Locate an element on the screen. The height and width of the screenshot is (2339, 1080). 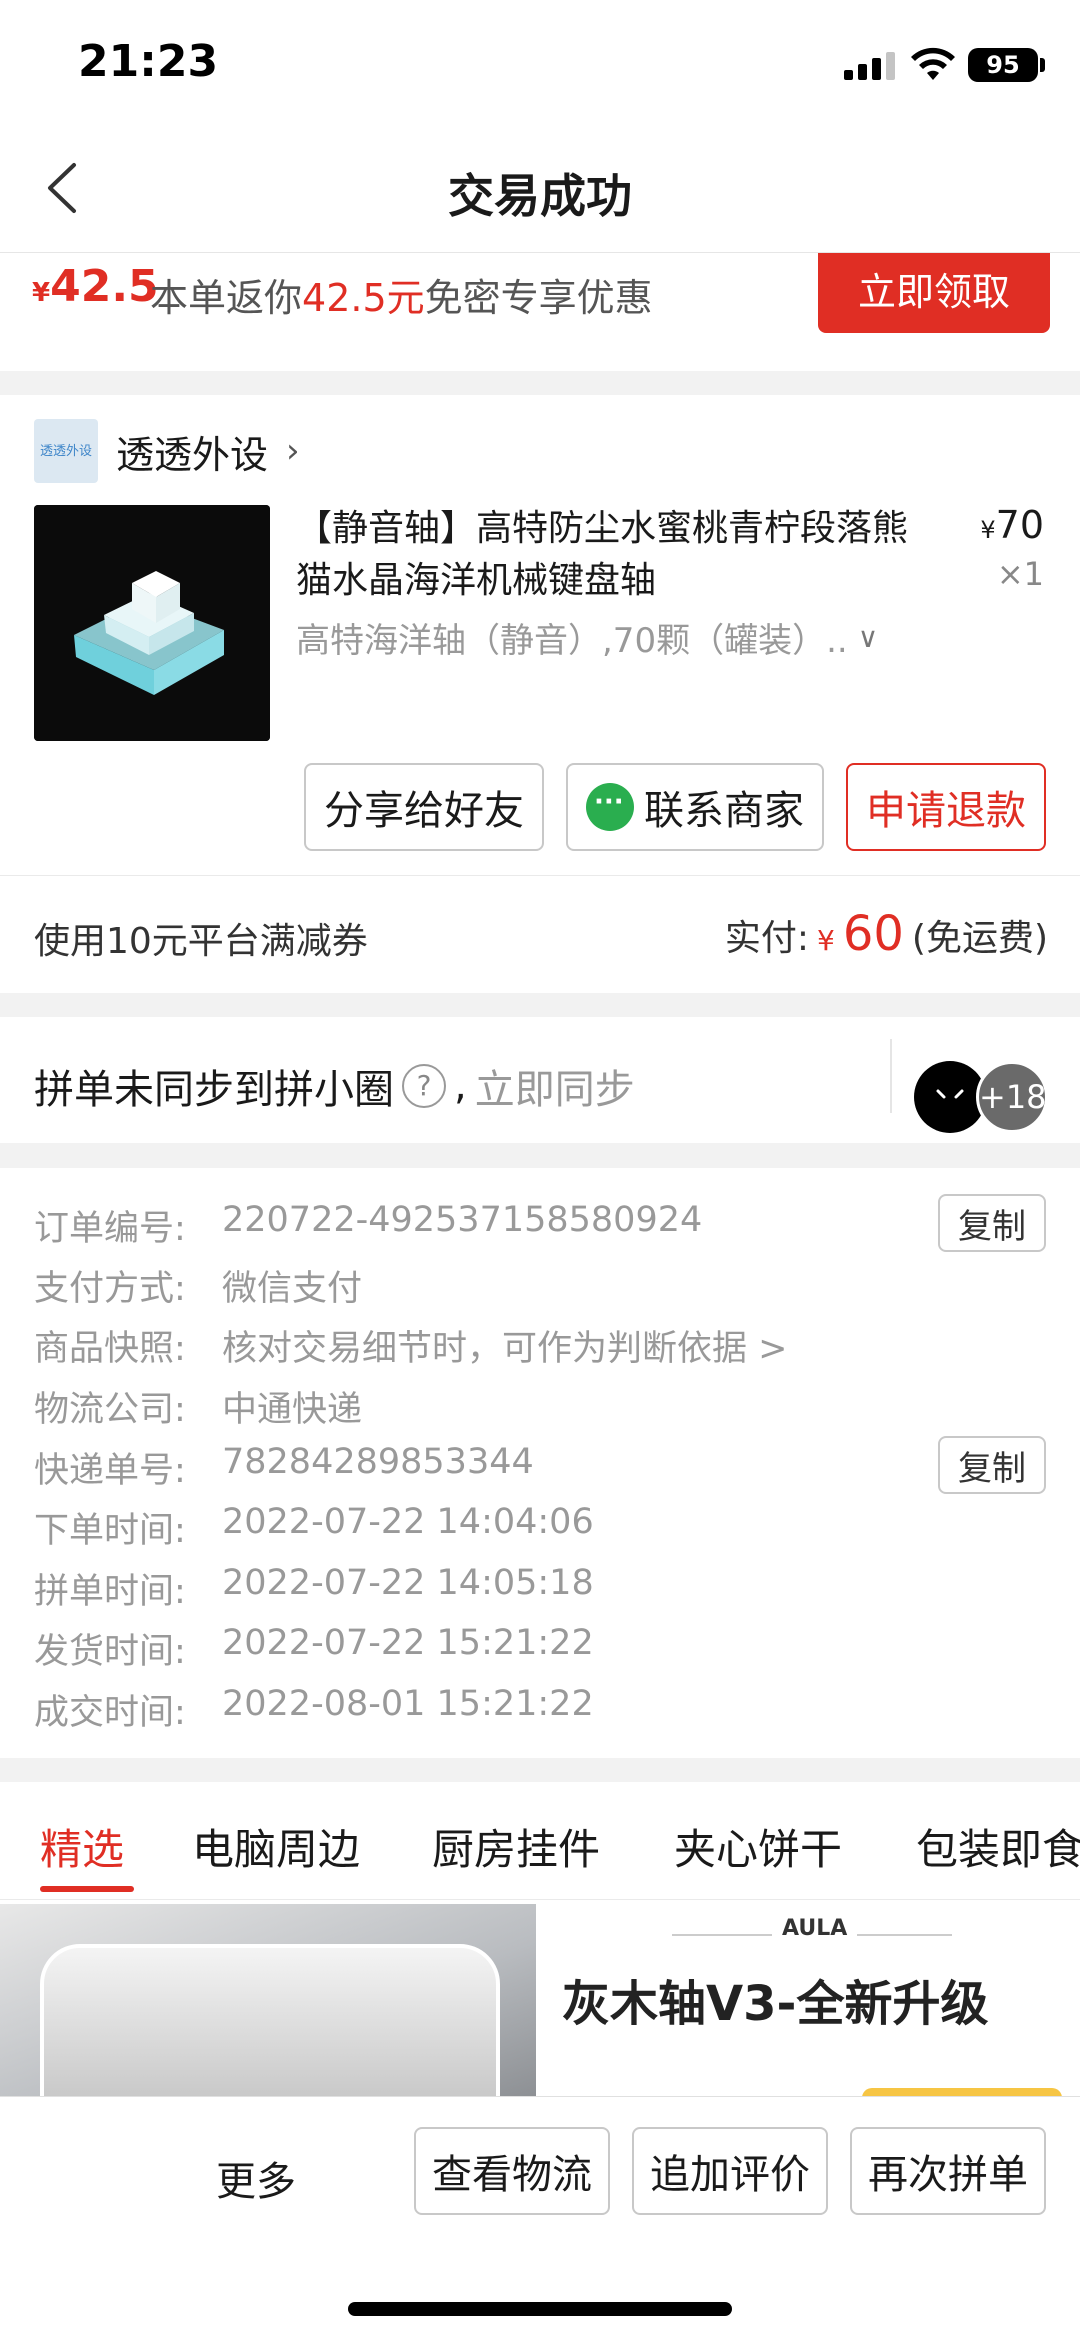
claim-button: 立即领取 is located at coordinates (934, 293).